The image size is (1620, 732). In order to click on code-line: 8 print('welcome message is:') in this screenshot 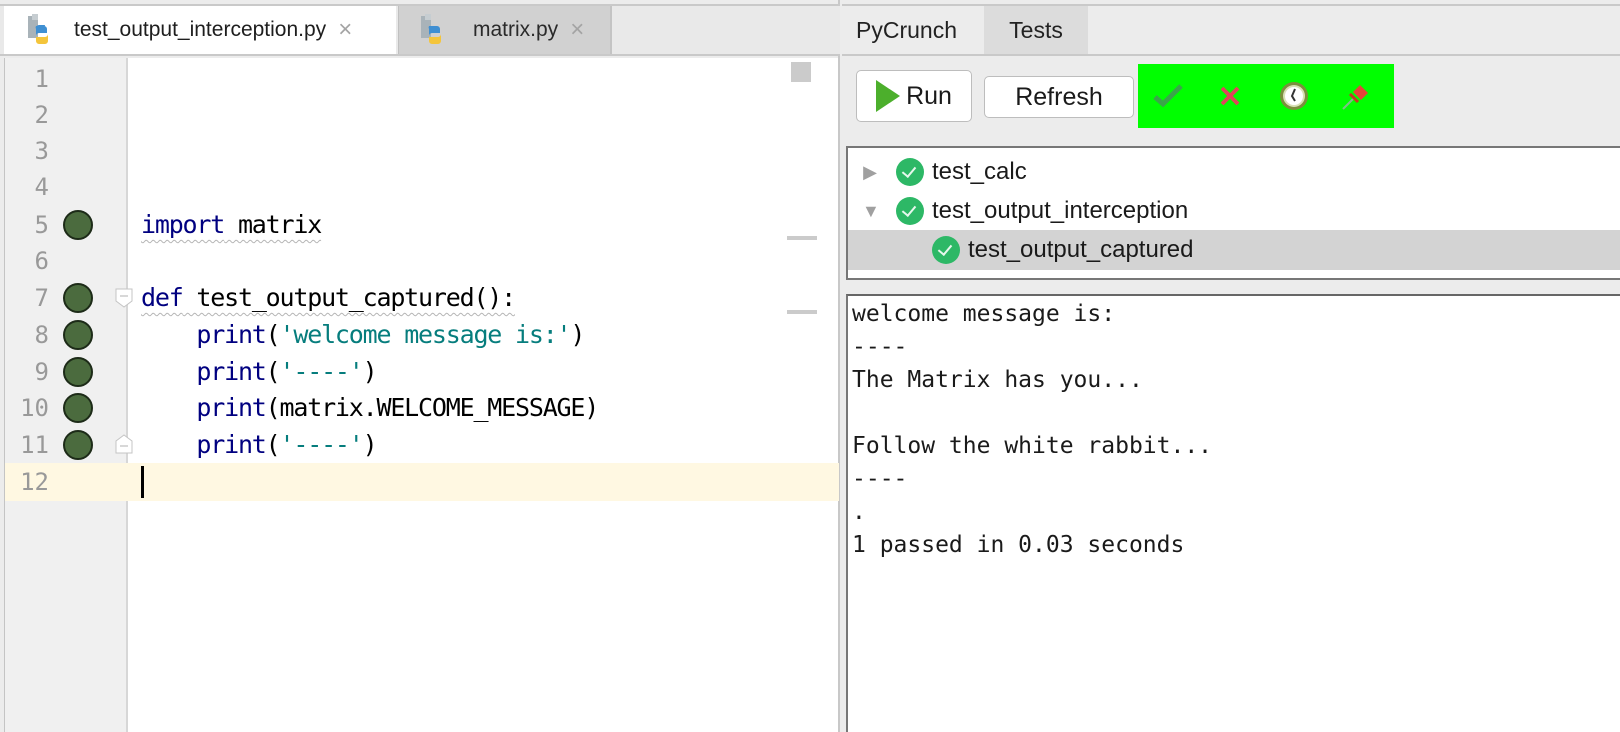, I will do `click(422, 335)`.